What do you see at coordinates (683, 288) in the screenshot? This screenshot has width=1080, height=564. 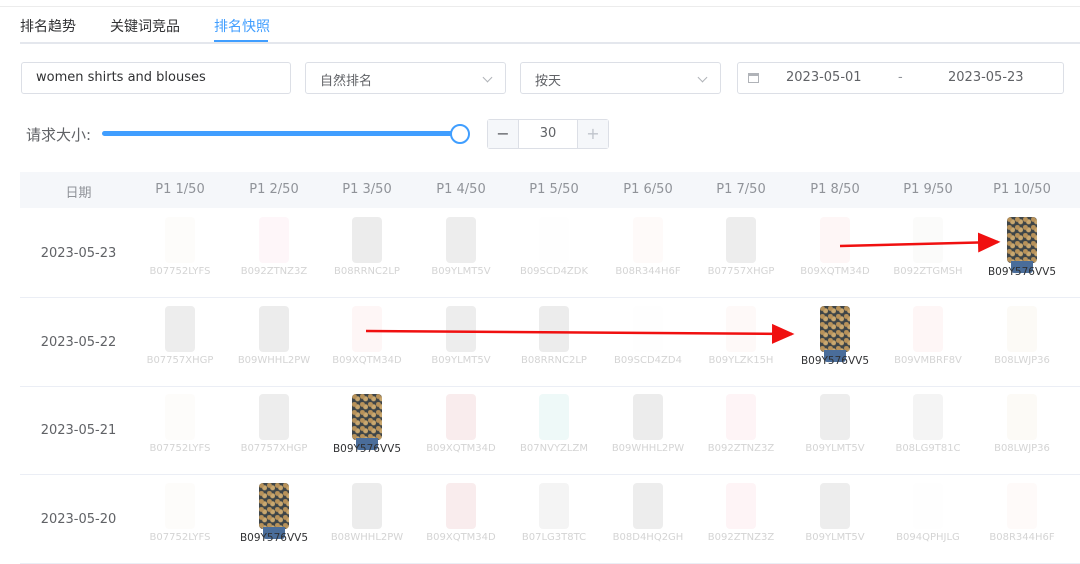 I see `rank-change-arrows` at bounding box center [683, 288].